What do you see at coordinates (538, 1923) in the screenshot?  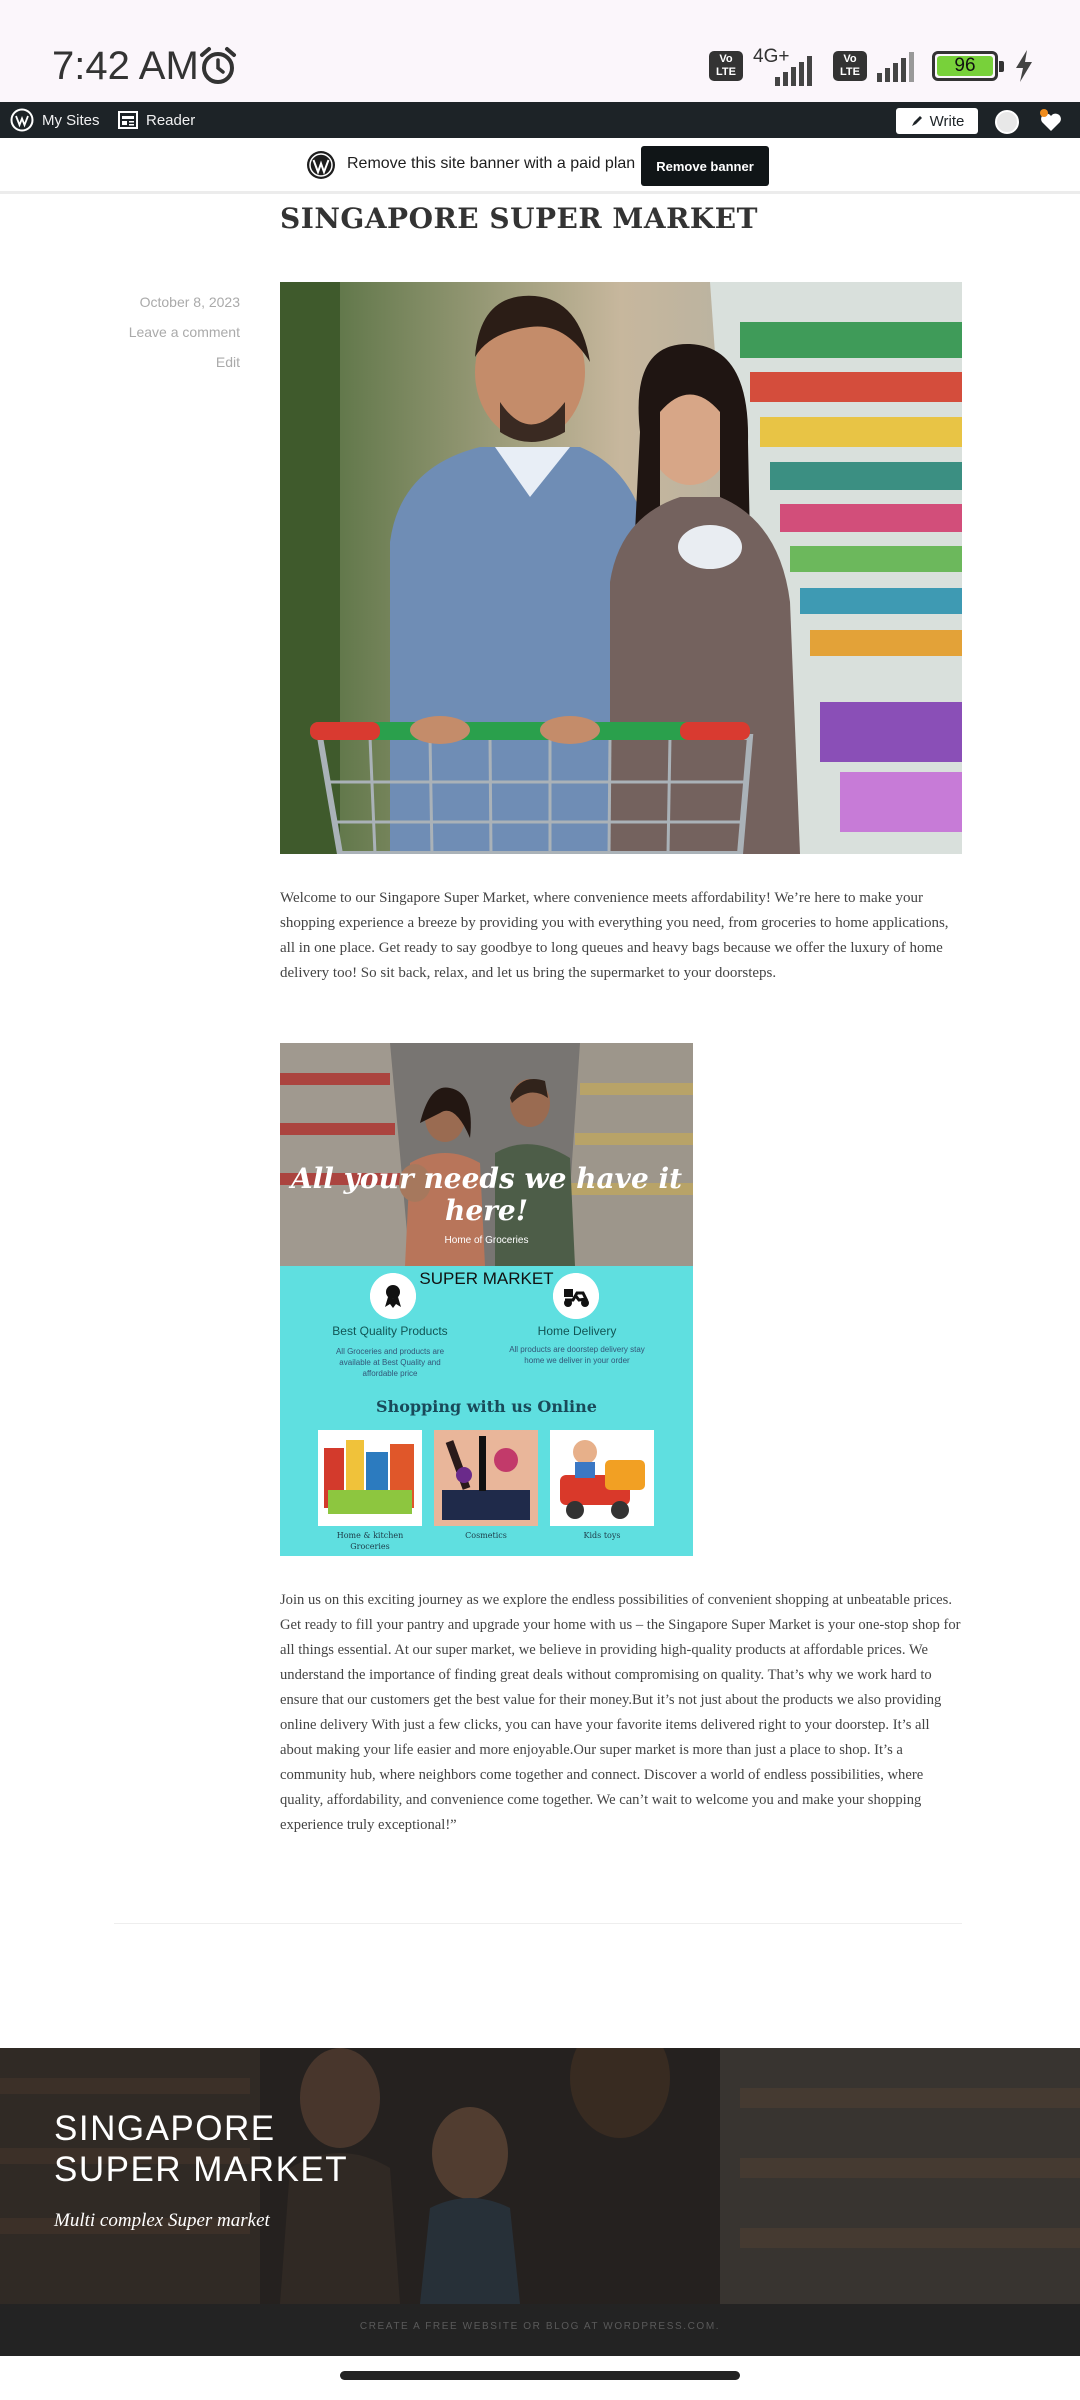 I see `content-divider` at bounding box center [538, 1923].